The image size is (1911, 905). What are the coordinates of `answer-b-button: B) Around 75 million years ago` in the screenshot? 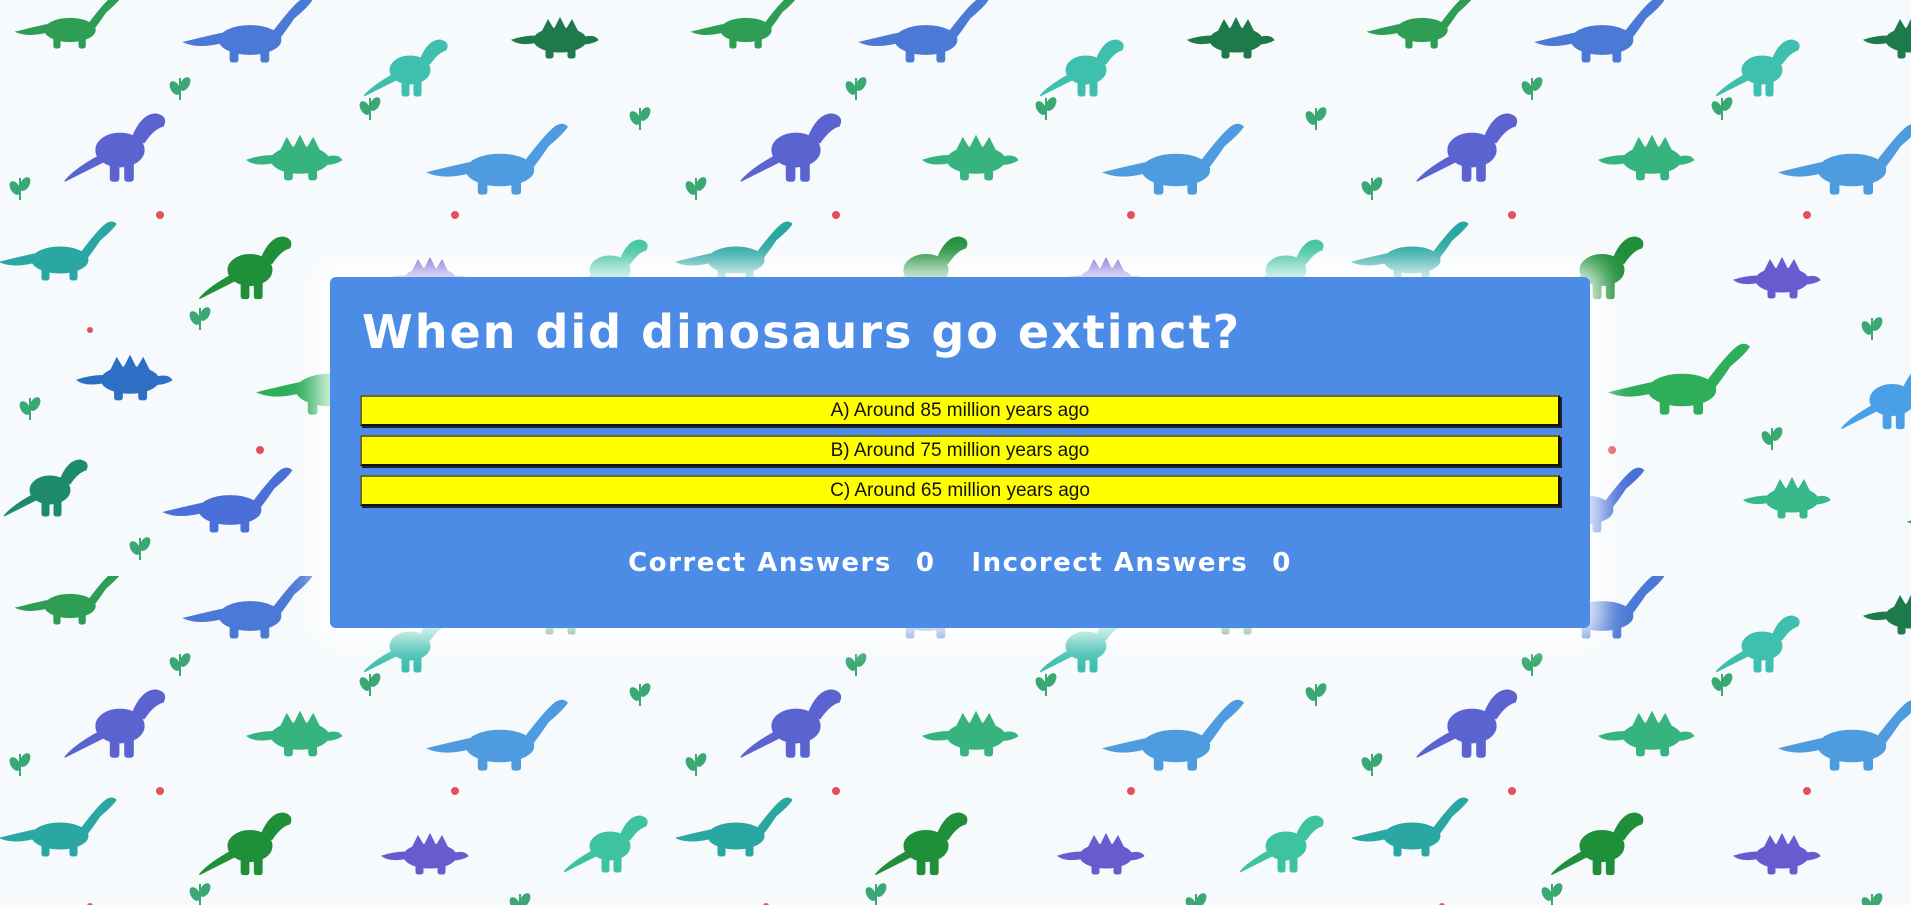 It's located at (960, 450).